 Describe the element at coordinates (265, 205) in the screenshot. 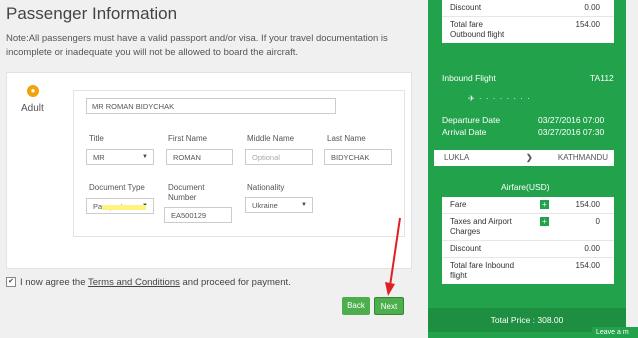

I see `nationality-value: Ukraine` at that location.